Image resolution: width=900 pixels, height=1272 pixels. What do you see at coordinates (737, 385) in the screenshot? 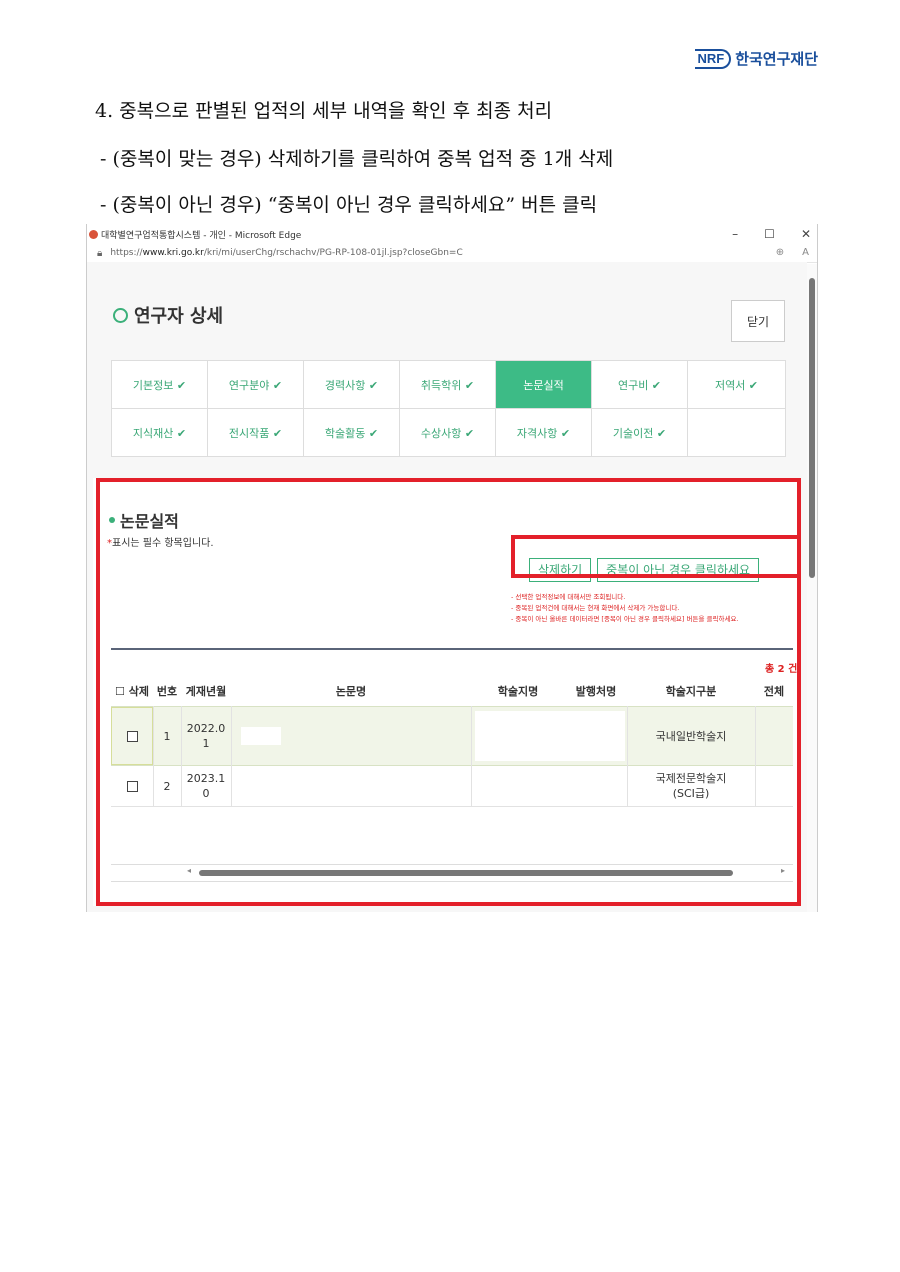
I see `tab-books: 저역서 ✔` at bounding box center [737, 385].